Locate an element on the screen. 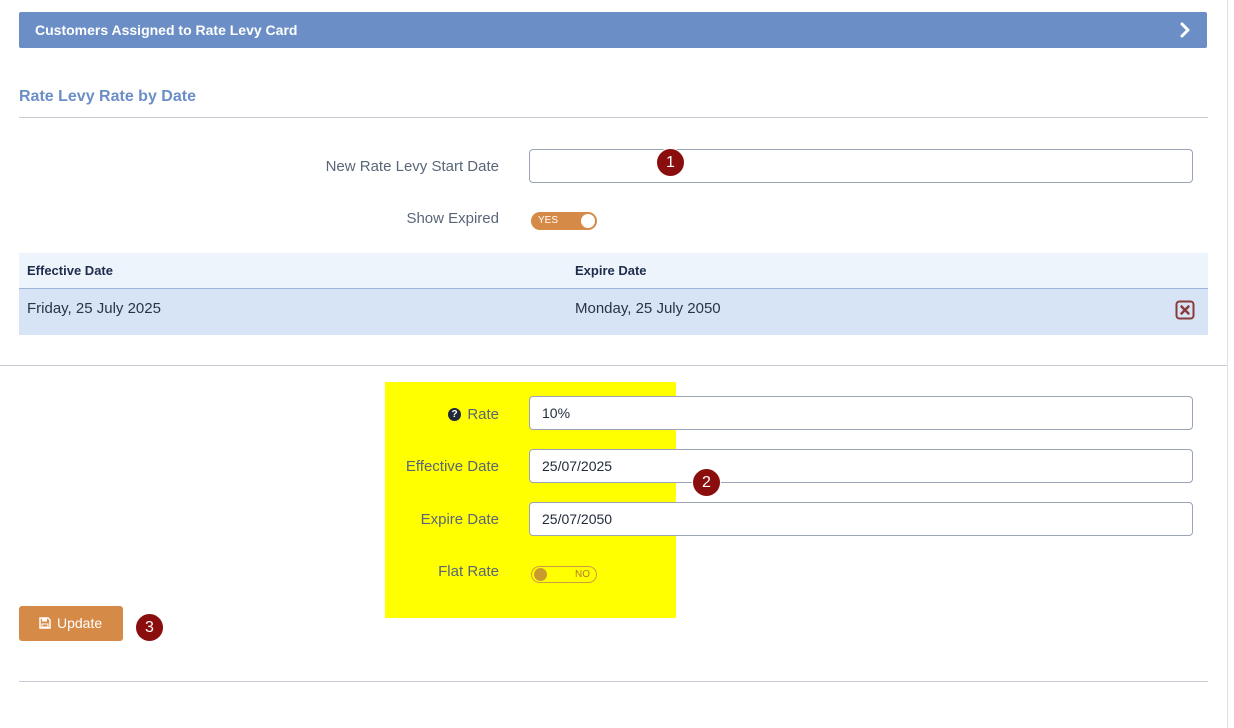 The width and height of the screenshot is (1234, 728). chevron-right-icon is located at coordinates (1185, 30).